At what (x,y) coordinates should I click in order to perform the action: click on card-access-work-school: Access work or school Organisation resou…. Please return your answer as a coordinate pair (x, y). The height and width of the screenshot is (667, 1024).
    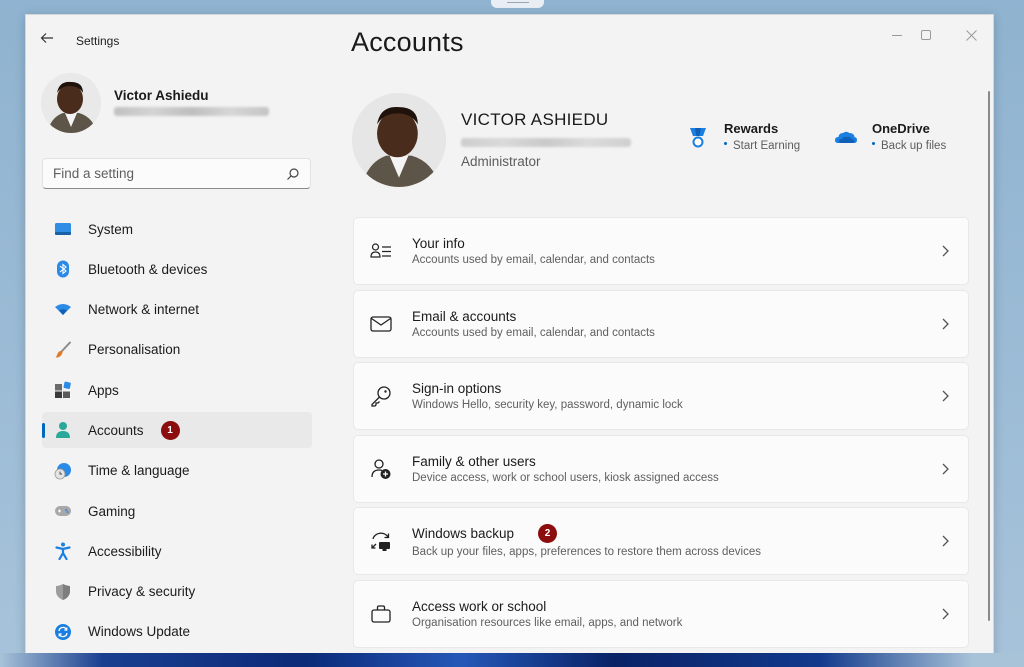
    Looking at the image, I should click on (661, 613).